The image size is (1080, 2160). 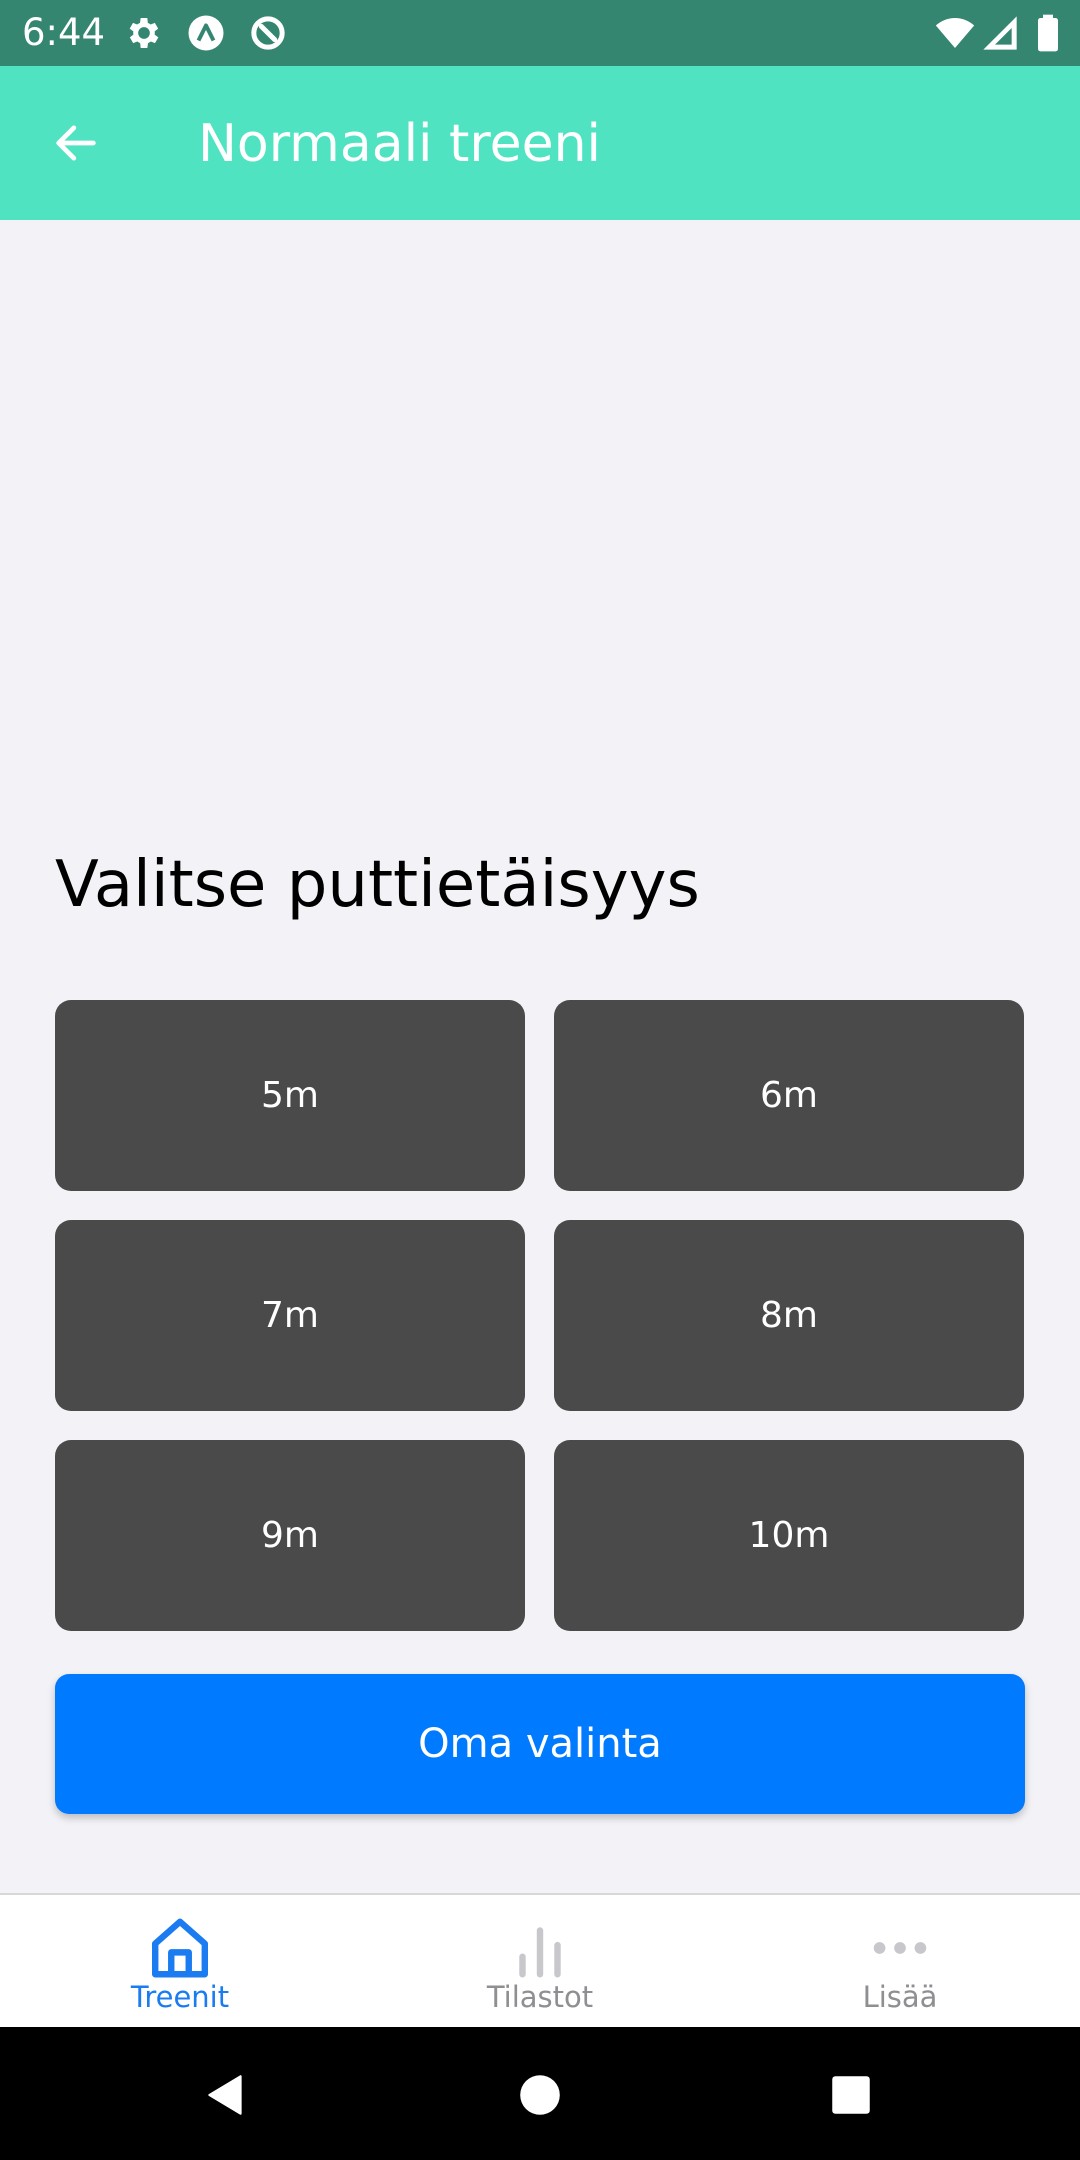 What do you see at coordinates (399, 144) in the screenshot?
I see `page-title: Normaali treeni` at bounding box center [399, 144].